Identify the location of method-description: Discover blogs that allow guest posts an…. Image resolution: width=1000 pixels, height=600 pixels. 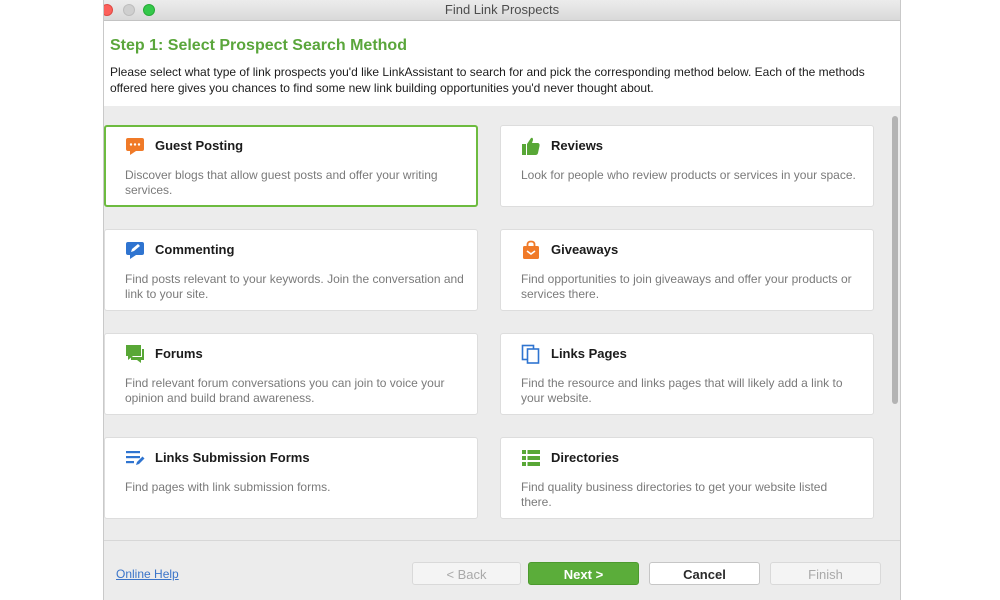
(281, 182).